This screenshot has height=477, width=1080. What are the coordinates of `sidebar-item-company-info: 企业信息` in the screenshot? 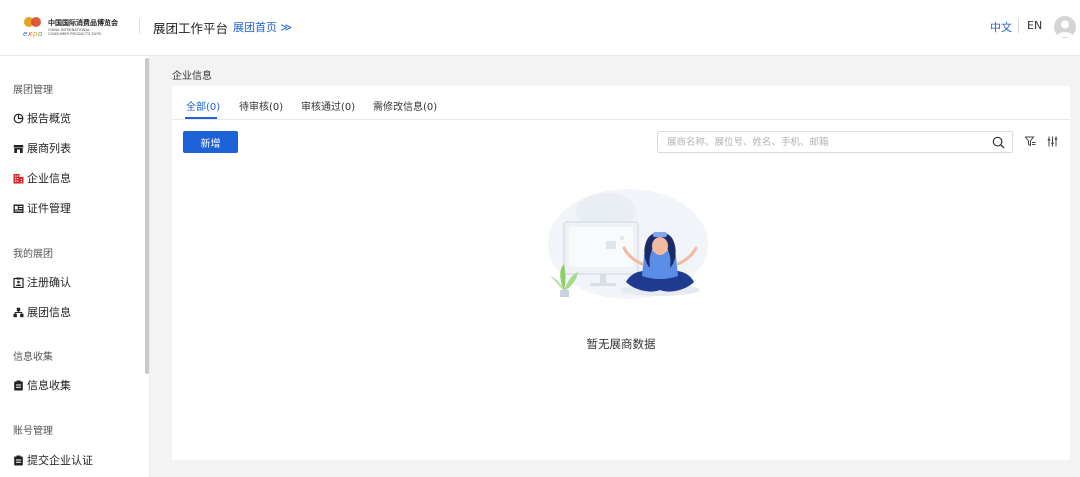 It's located at (42, 178).